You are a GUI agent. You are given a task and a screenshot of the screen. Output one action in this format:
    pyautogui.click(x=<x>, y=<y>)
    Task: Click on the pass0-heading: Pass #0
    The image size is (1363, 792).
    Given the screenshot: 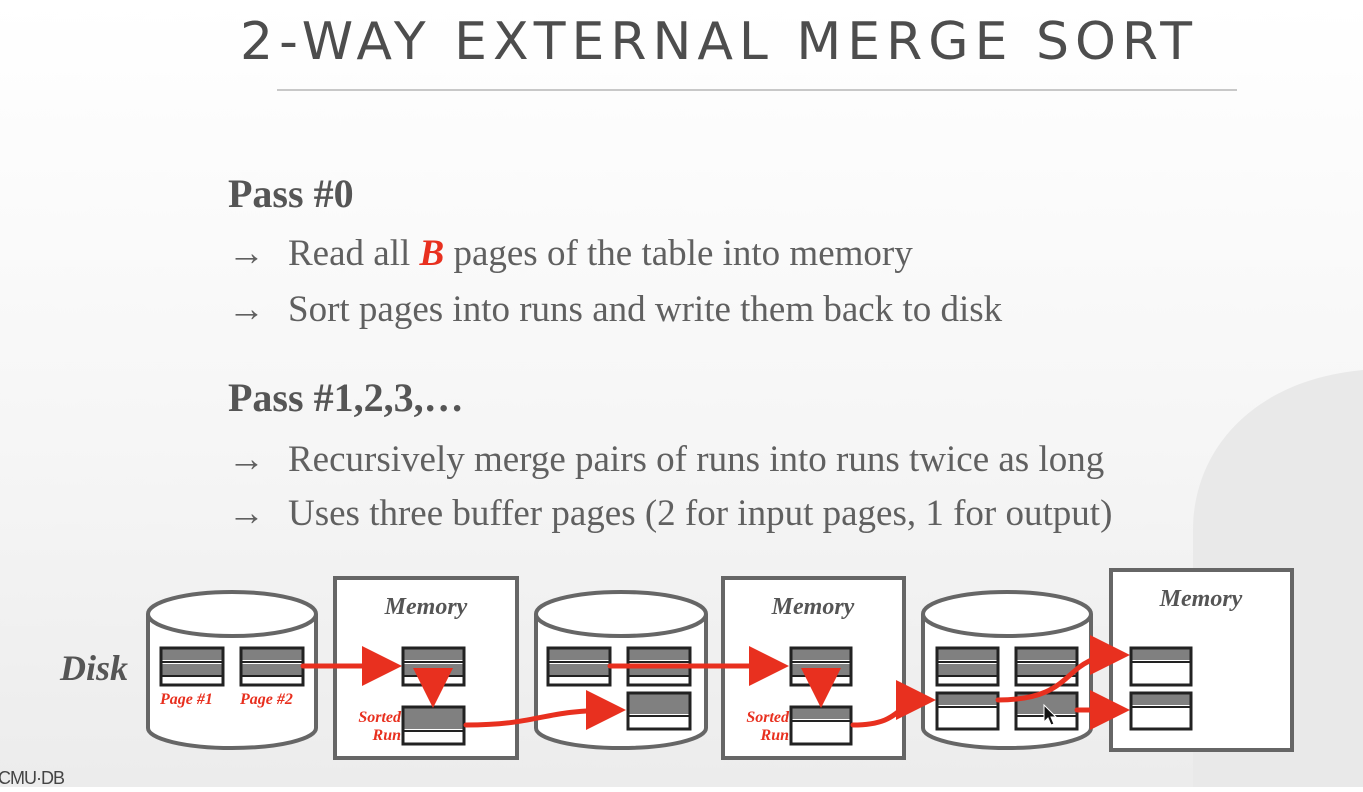 What is the action you would take?
    pyautogui.click(x=291, y=193)
    